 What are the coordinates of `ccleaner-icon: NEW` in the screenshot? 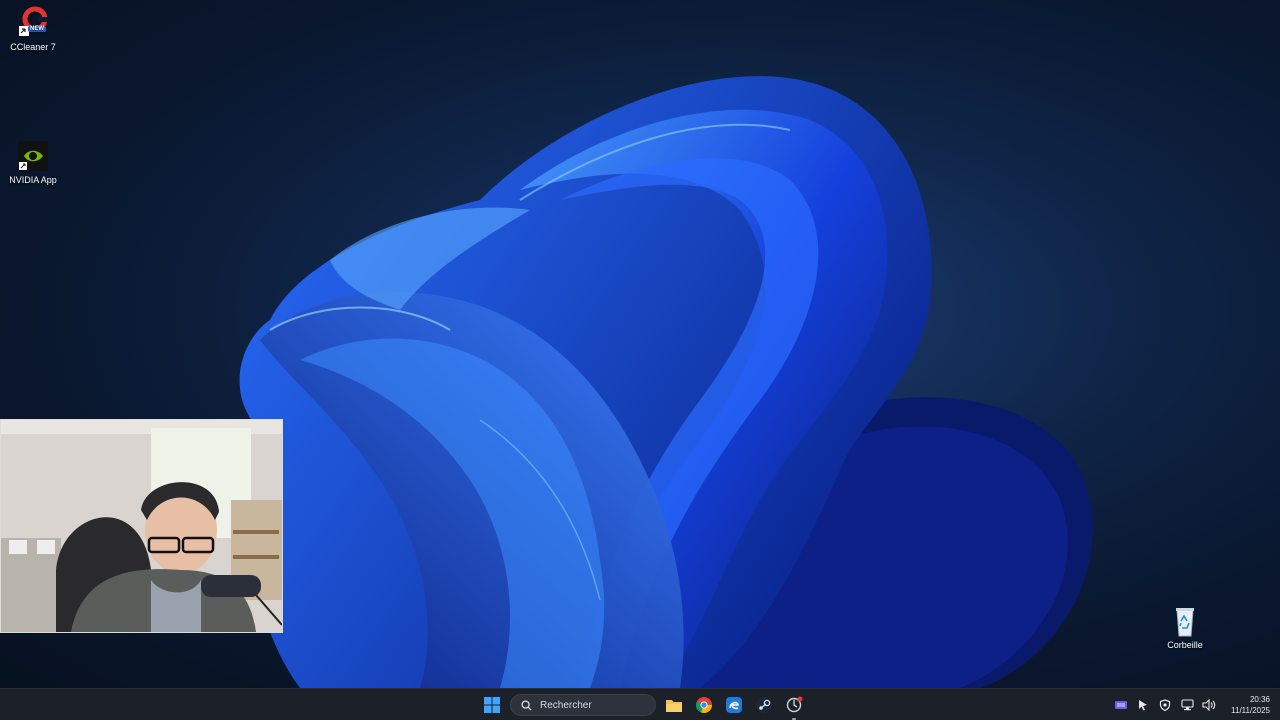 It's located at (33, 23).